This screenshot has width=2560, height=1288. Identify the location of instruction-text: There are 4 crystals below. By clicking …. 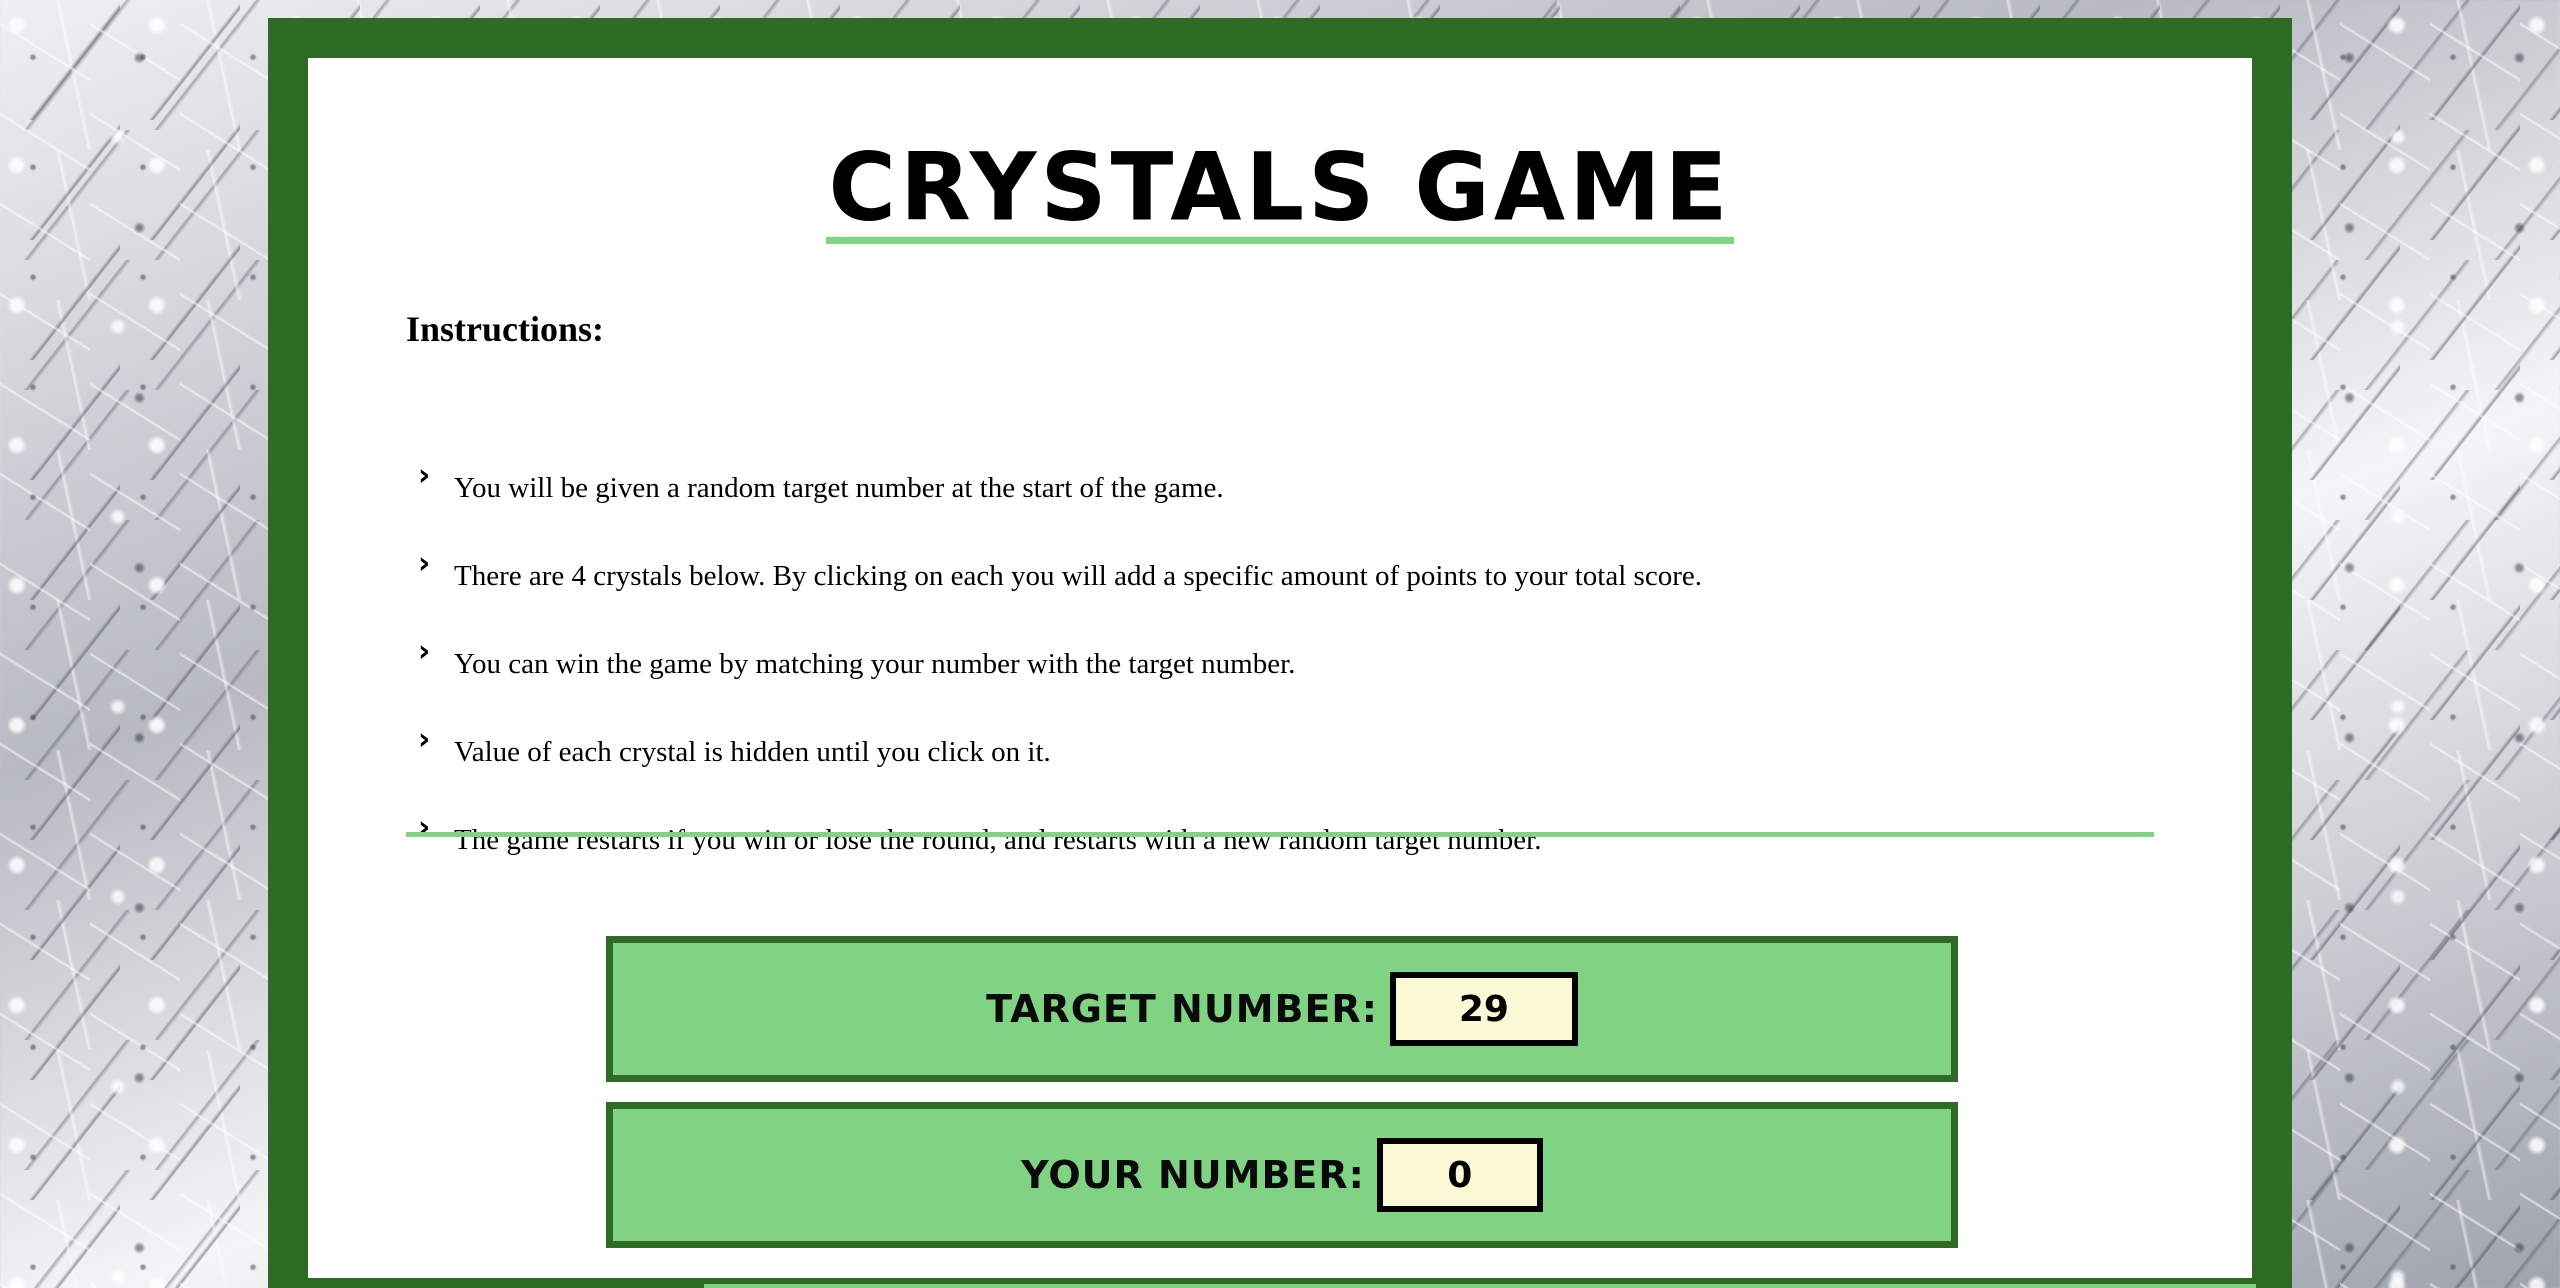
(1078, 576).